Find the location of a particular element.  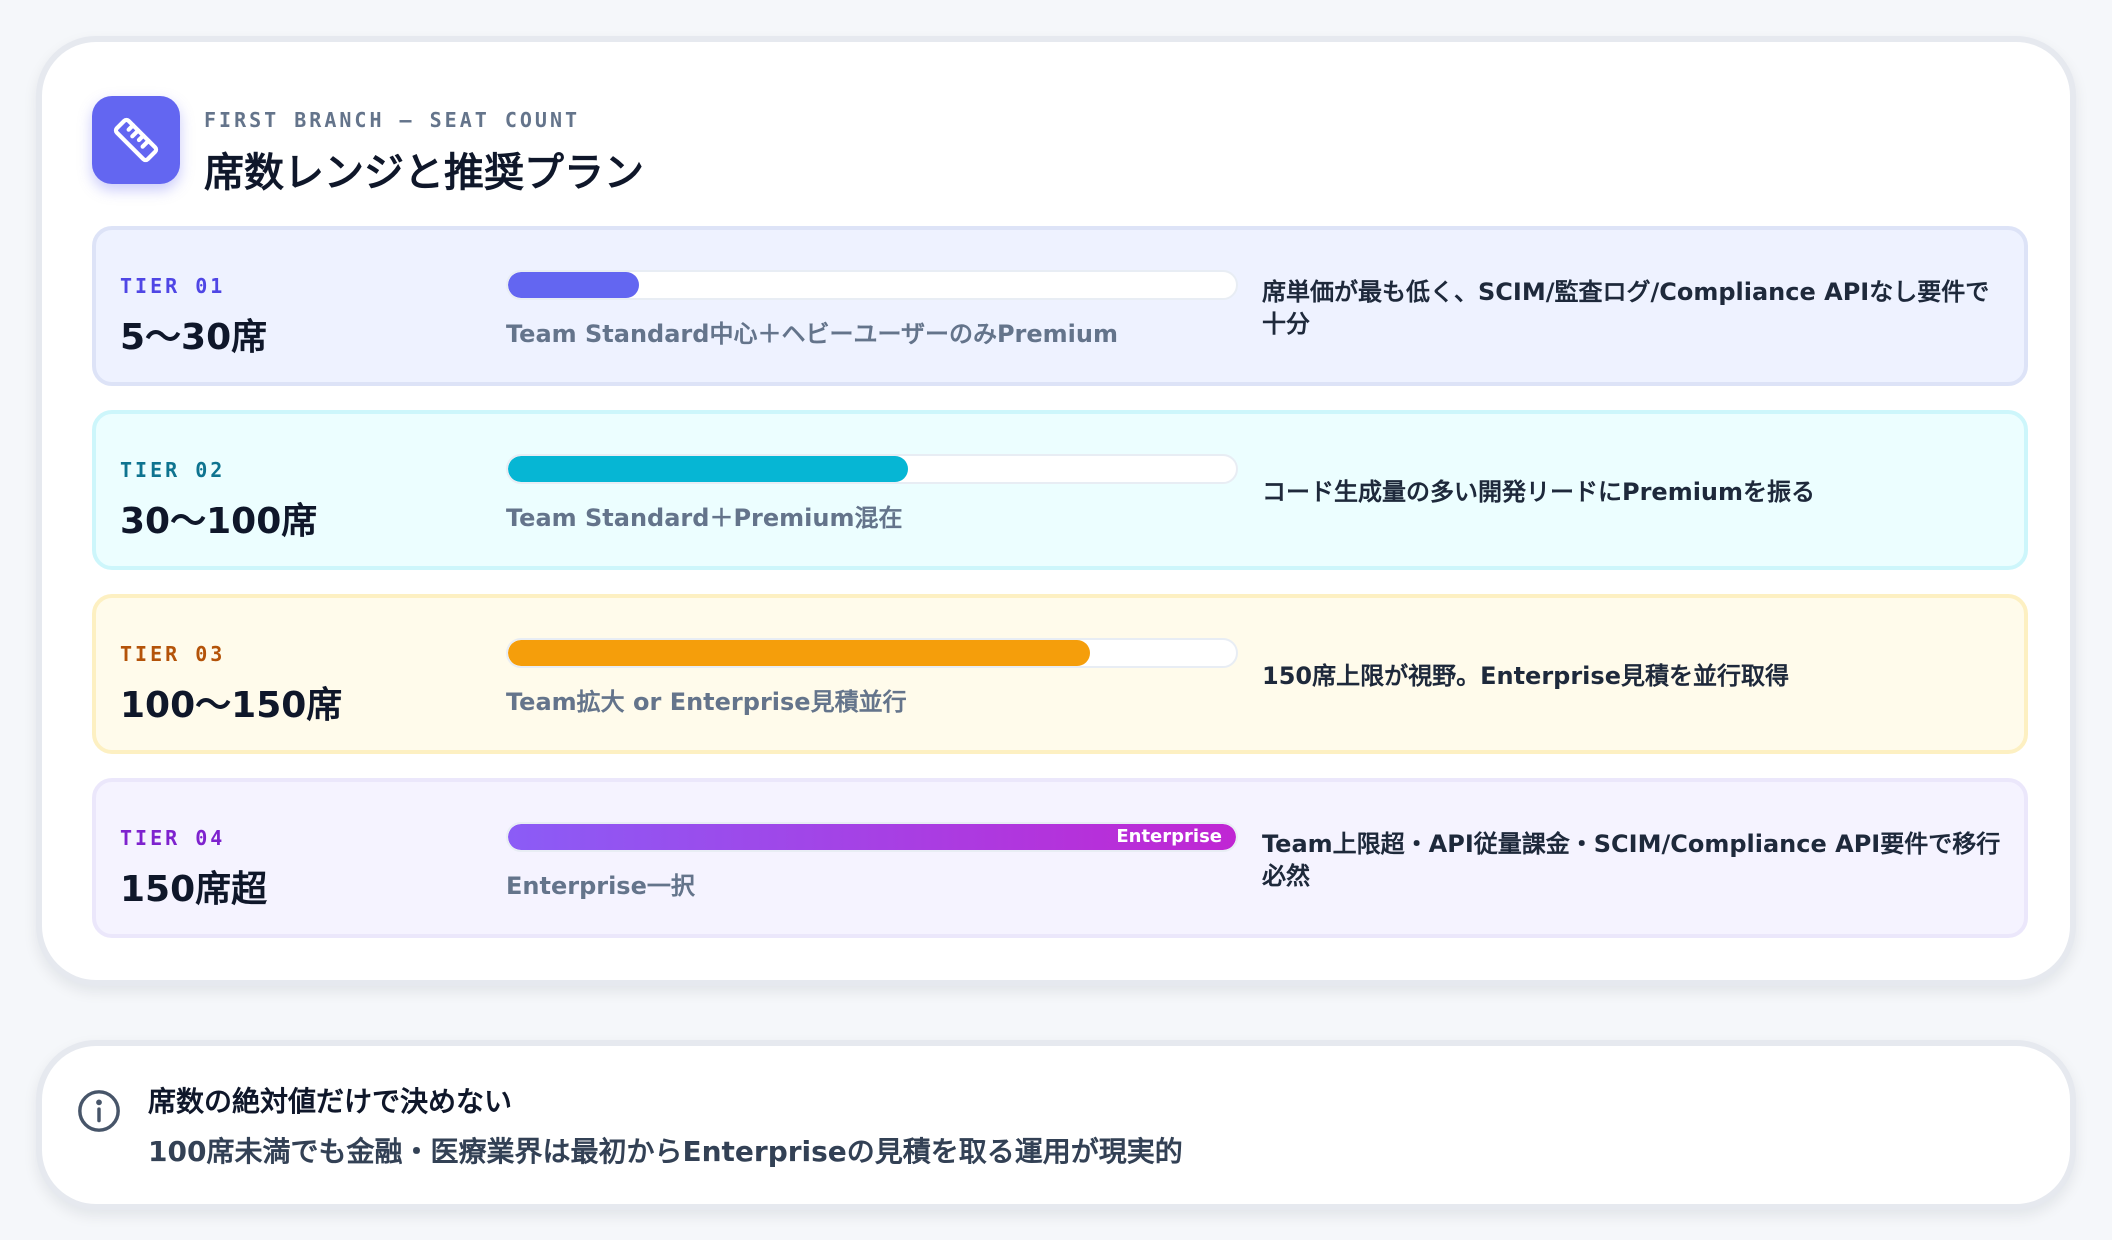

tier-plan: Team拡大 or Enterprise見積並行 is located at coordinates (706, 702).